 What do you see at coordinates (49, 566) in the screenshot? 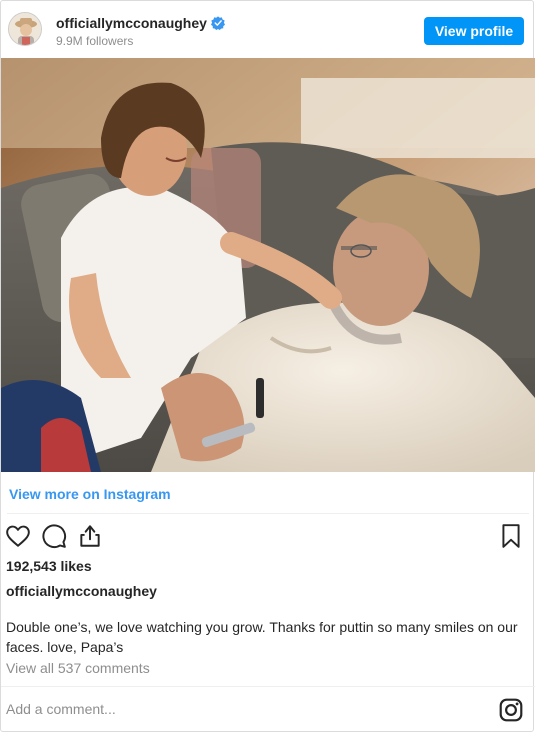
I see `like-count: 192,543 likes` at bounding box center [49, 566].